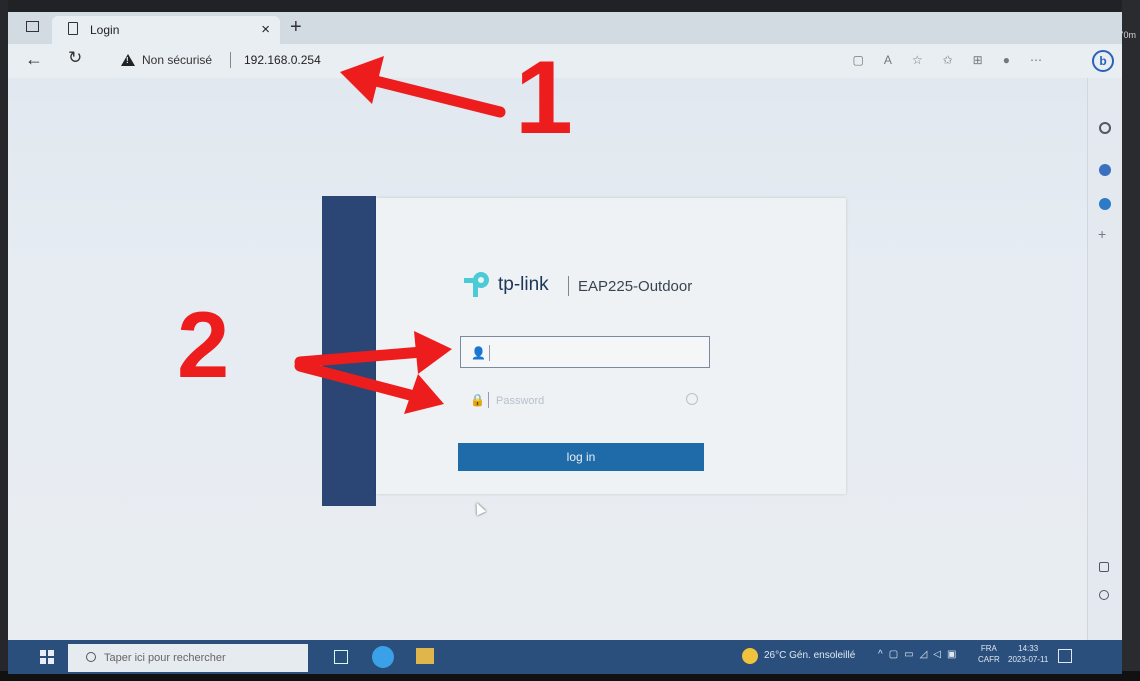 The height and width of the screenshot is (681, 1140). I want to click on lock-icon: 🔒, so click(477, 400).